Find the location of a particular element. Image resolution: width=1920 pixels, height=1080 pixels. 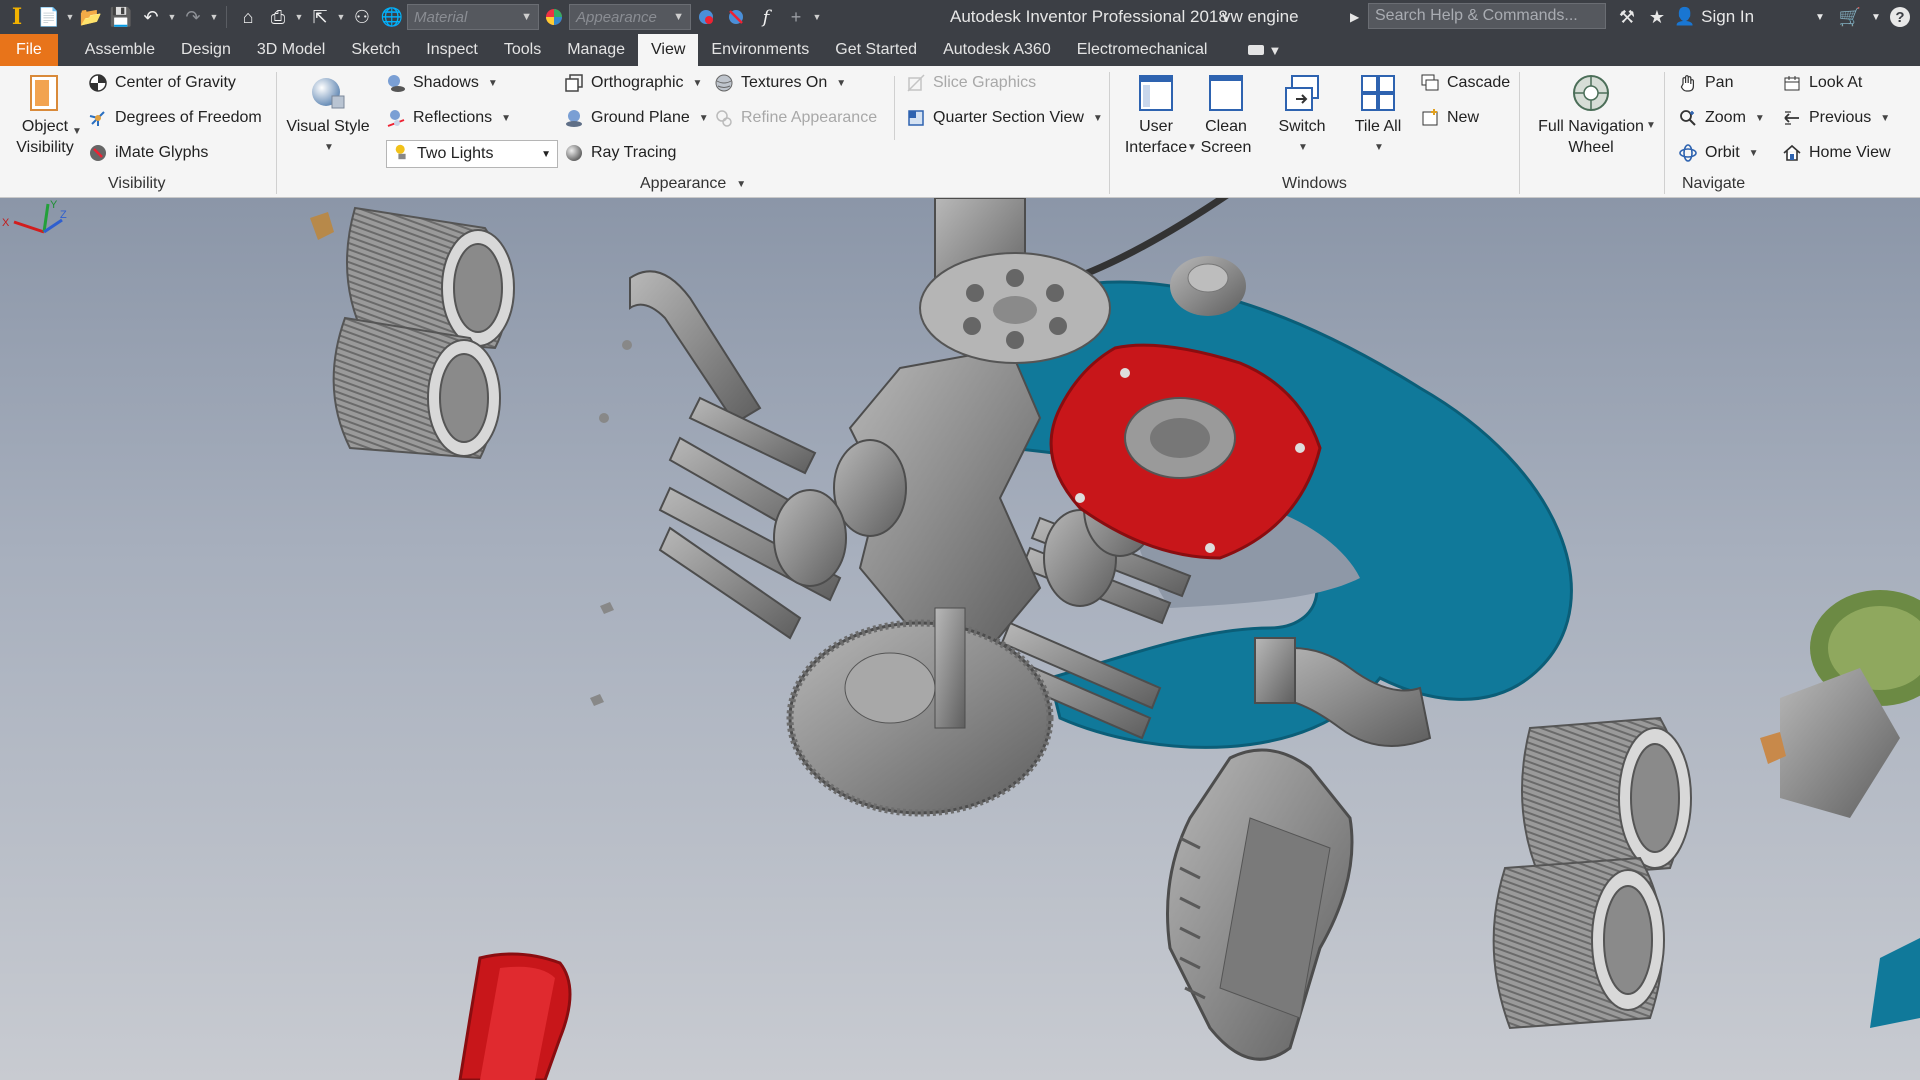

cascade-button: Cascade is located at coordinates (1465, 83).